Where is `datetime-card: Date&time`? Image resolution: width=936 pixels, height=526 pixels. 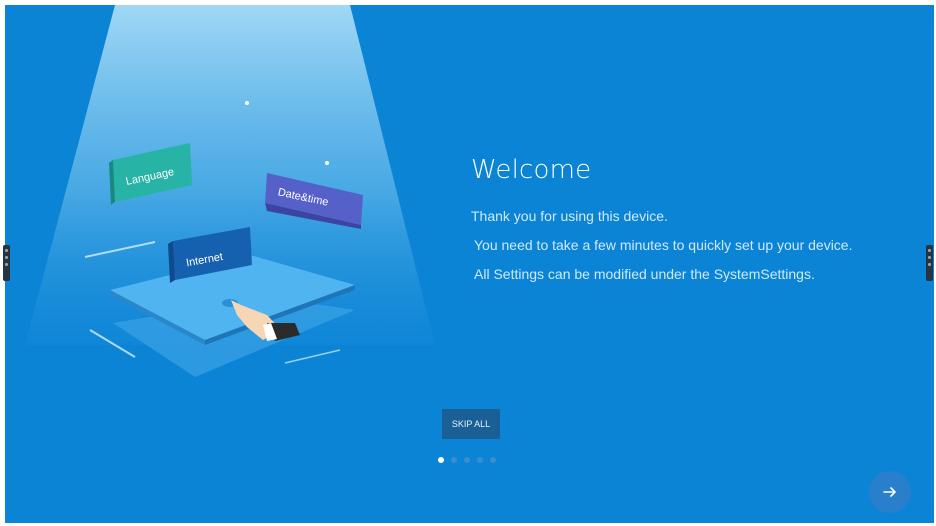 datetime-card: Date&time is located at coordinates (314, 201).